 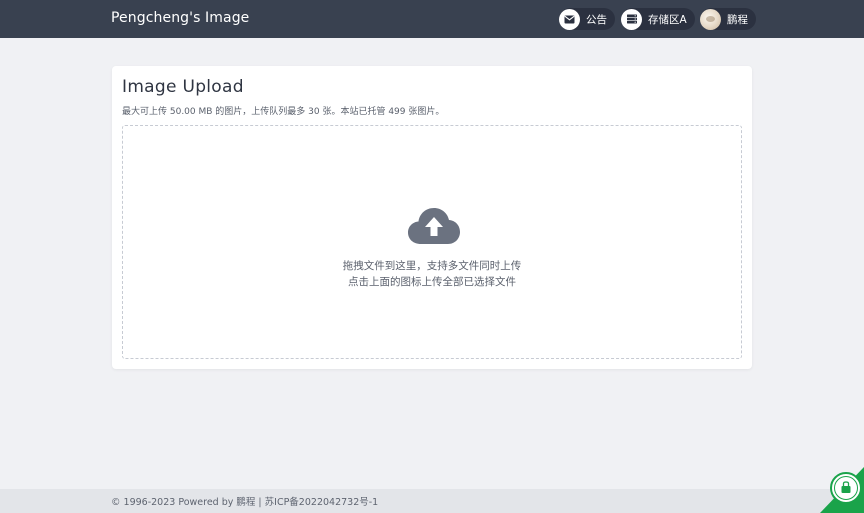 I want to click on brand-title: Pengcheng's Image, so click(x=180, y=18).